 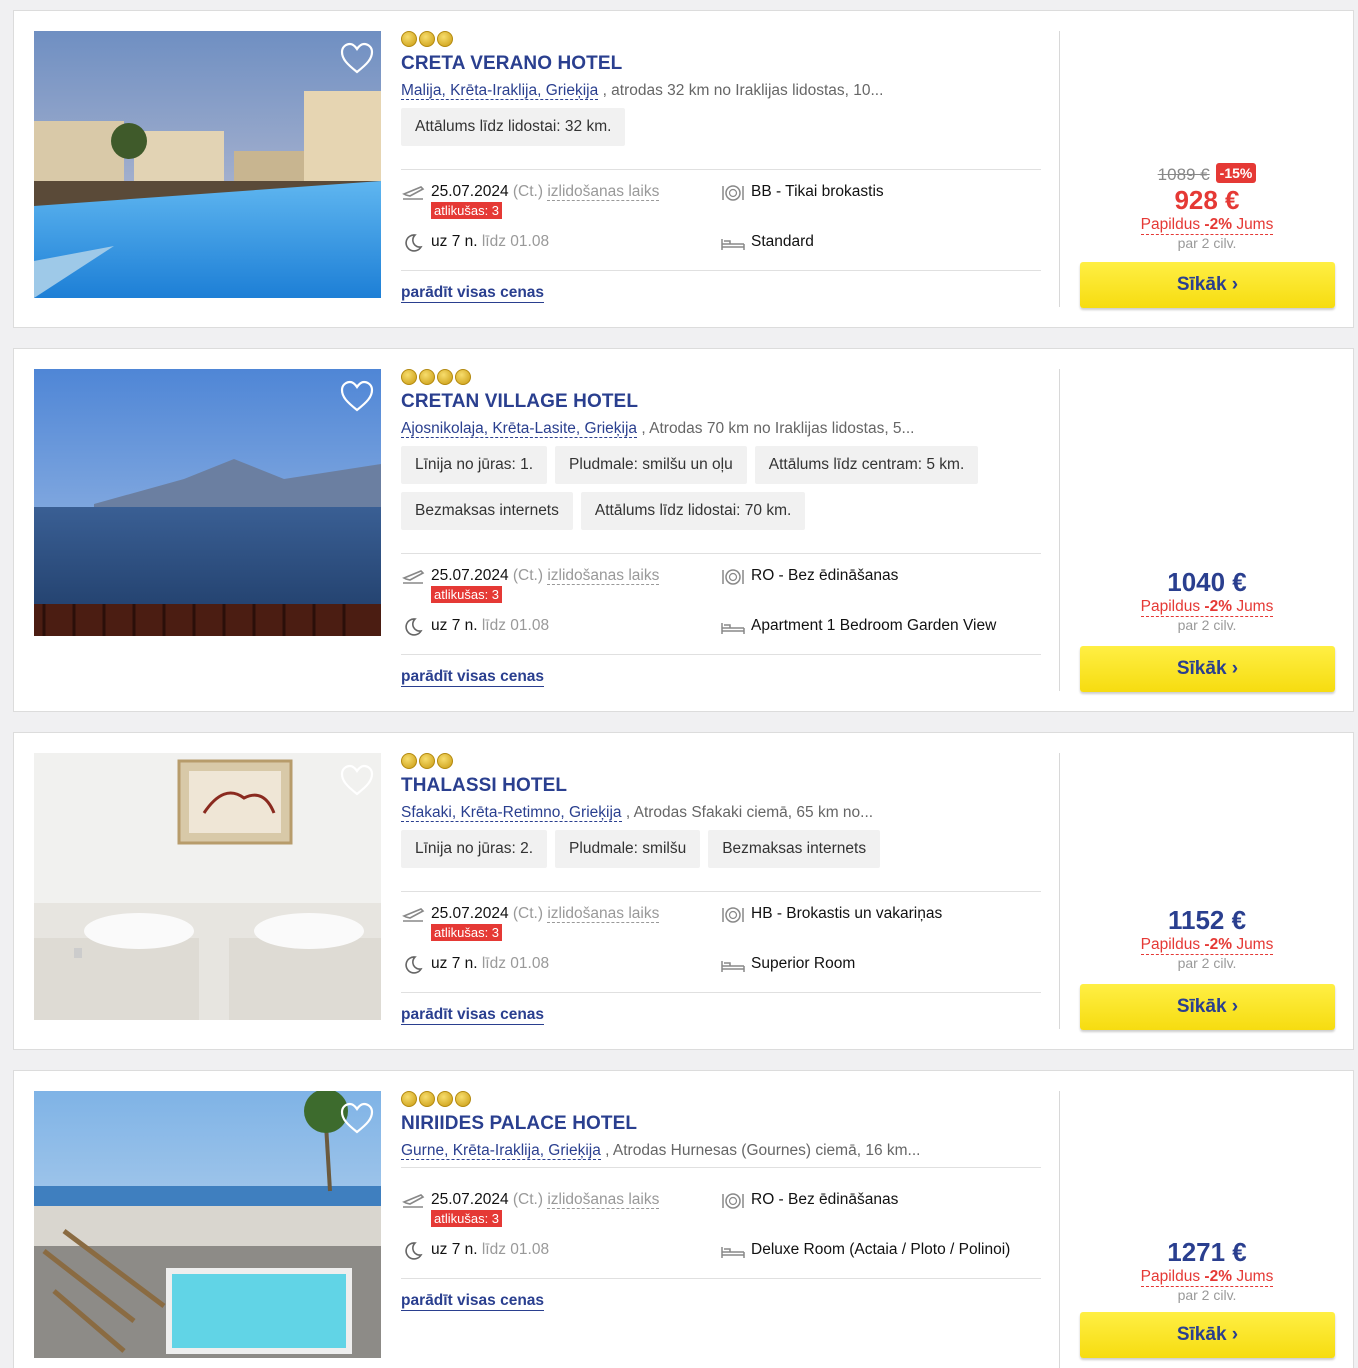 What do you see at coordinates (866, 465) in the screenshot?
I see `feature-tag: Attālums līdz centram: 5 km.` at bounding box center [866, 465].